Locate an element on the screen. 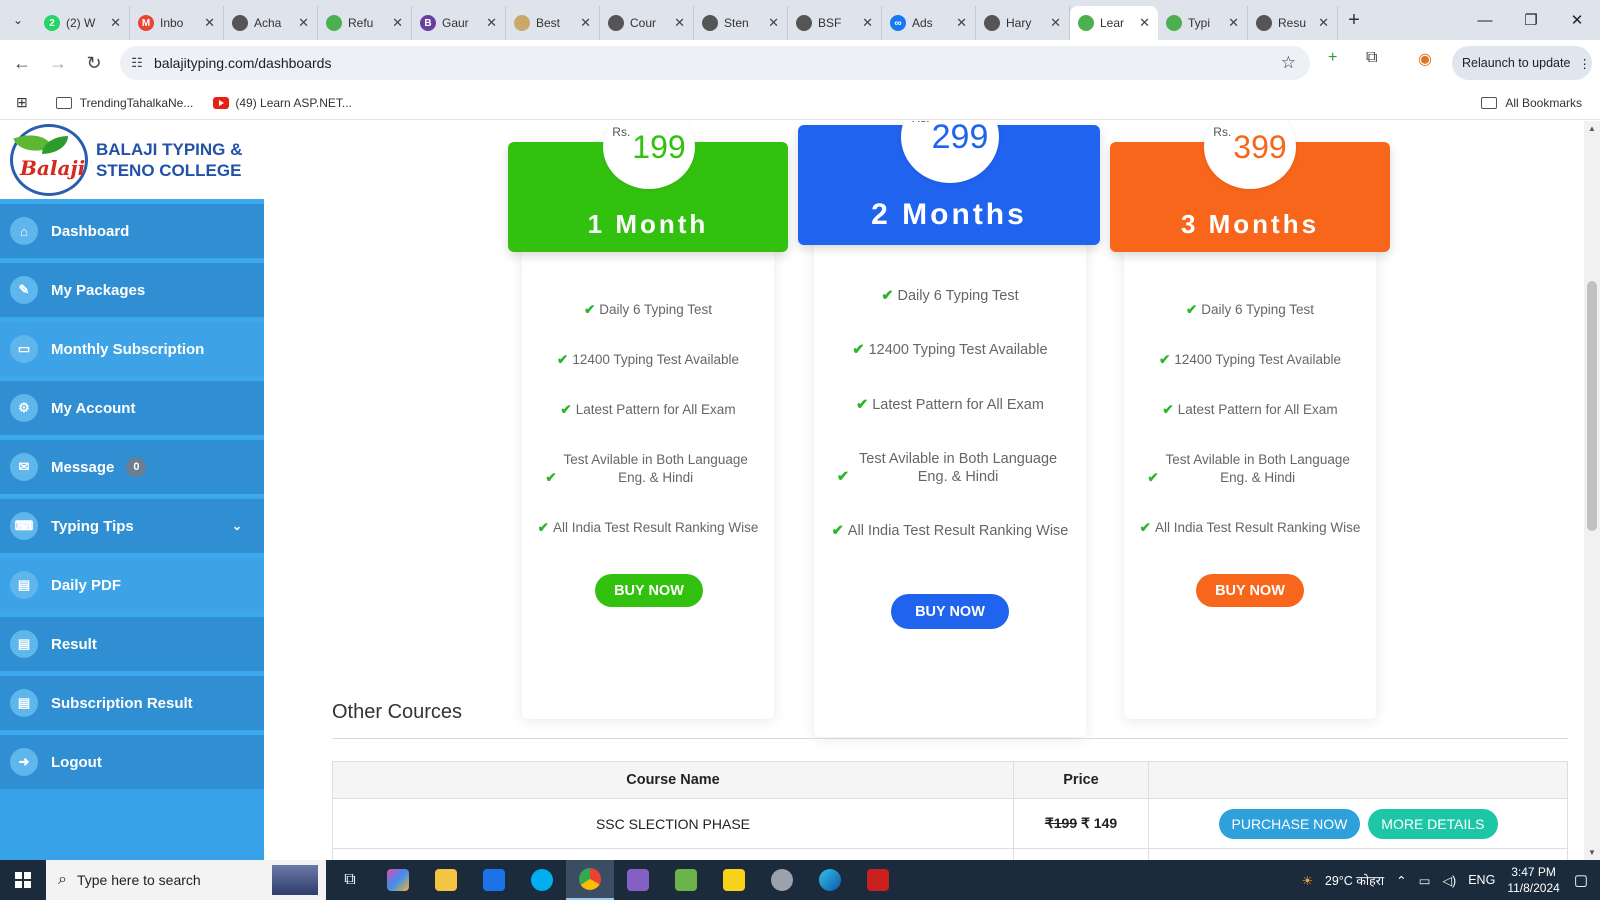  clock: 3:47 PM 11/8/2024 is located at coordinates (1533, 880).